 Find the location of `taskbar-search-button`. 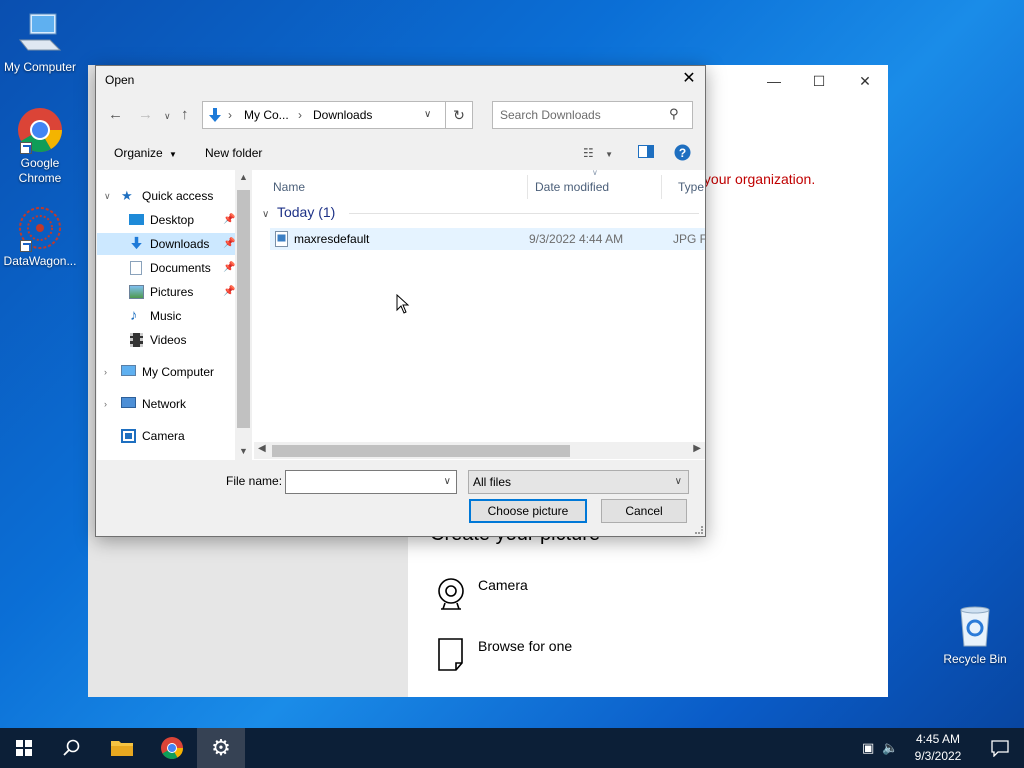

taskbar-search-button is located at coordinates (72, 748).